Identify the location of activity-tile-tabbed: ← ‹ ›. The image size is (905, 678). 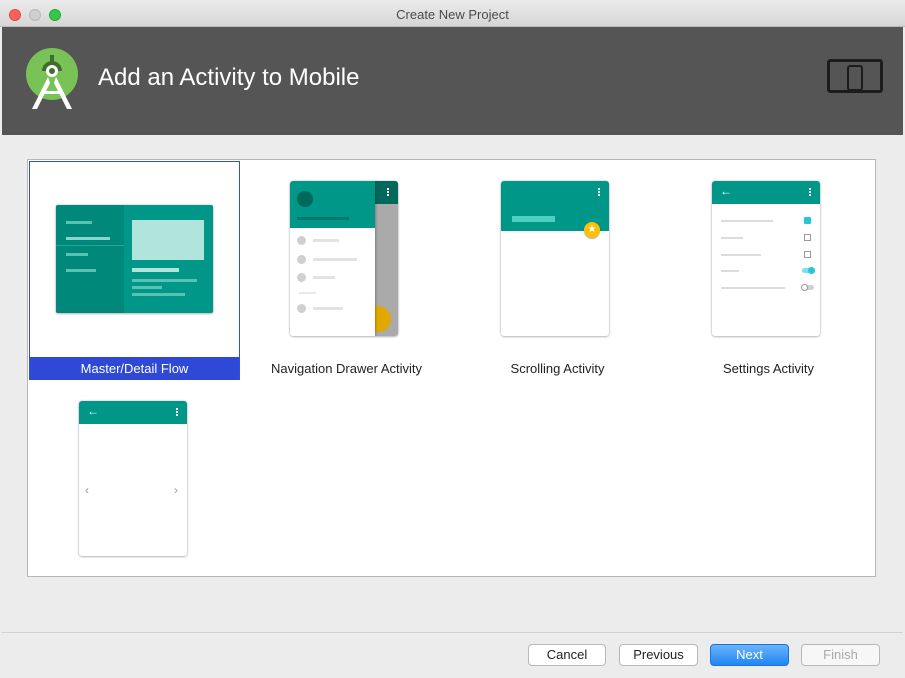
(134, 476).